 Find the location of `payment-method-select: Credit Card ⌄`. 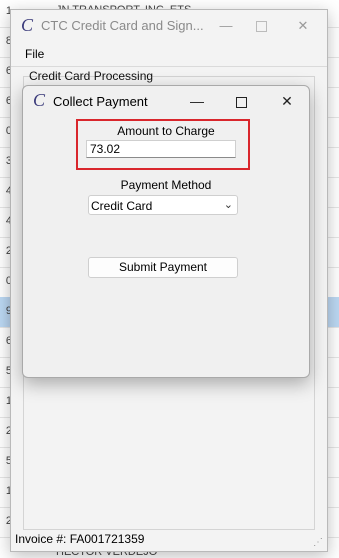

payment-method-select: Credit Card ⌄ is located at coordinates (163, 205).